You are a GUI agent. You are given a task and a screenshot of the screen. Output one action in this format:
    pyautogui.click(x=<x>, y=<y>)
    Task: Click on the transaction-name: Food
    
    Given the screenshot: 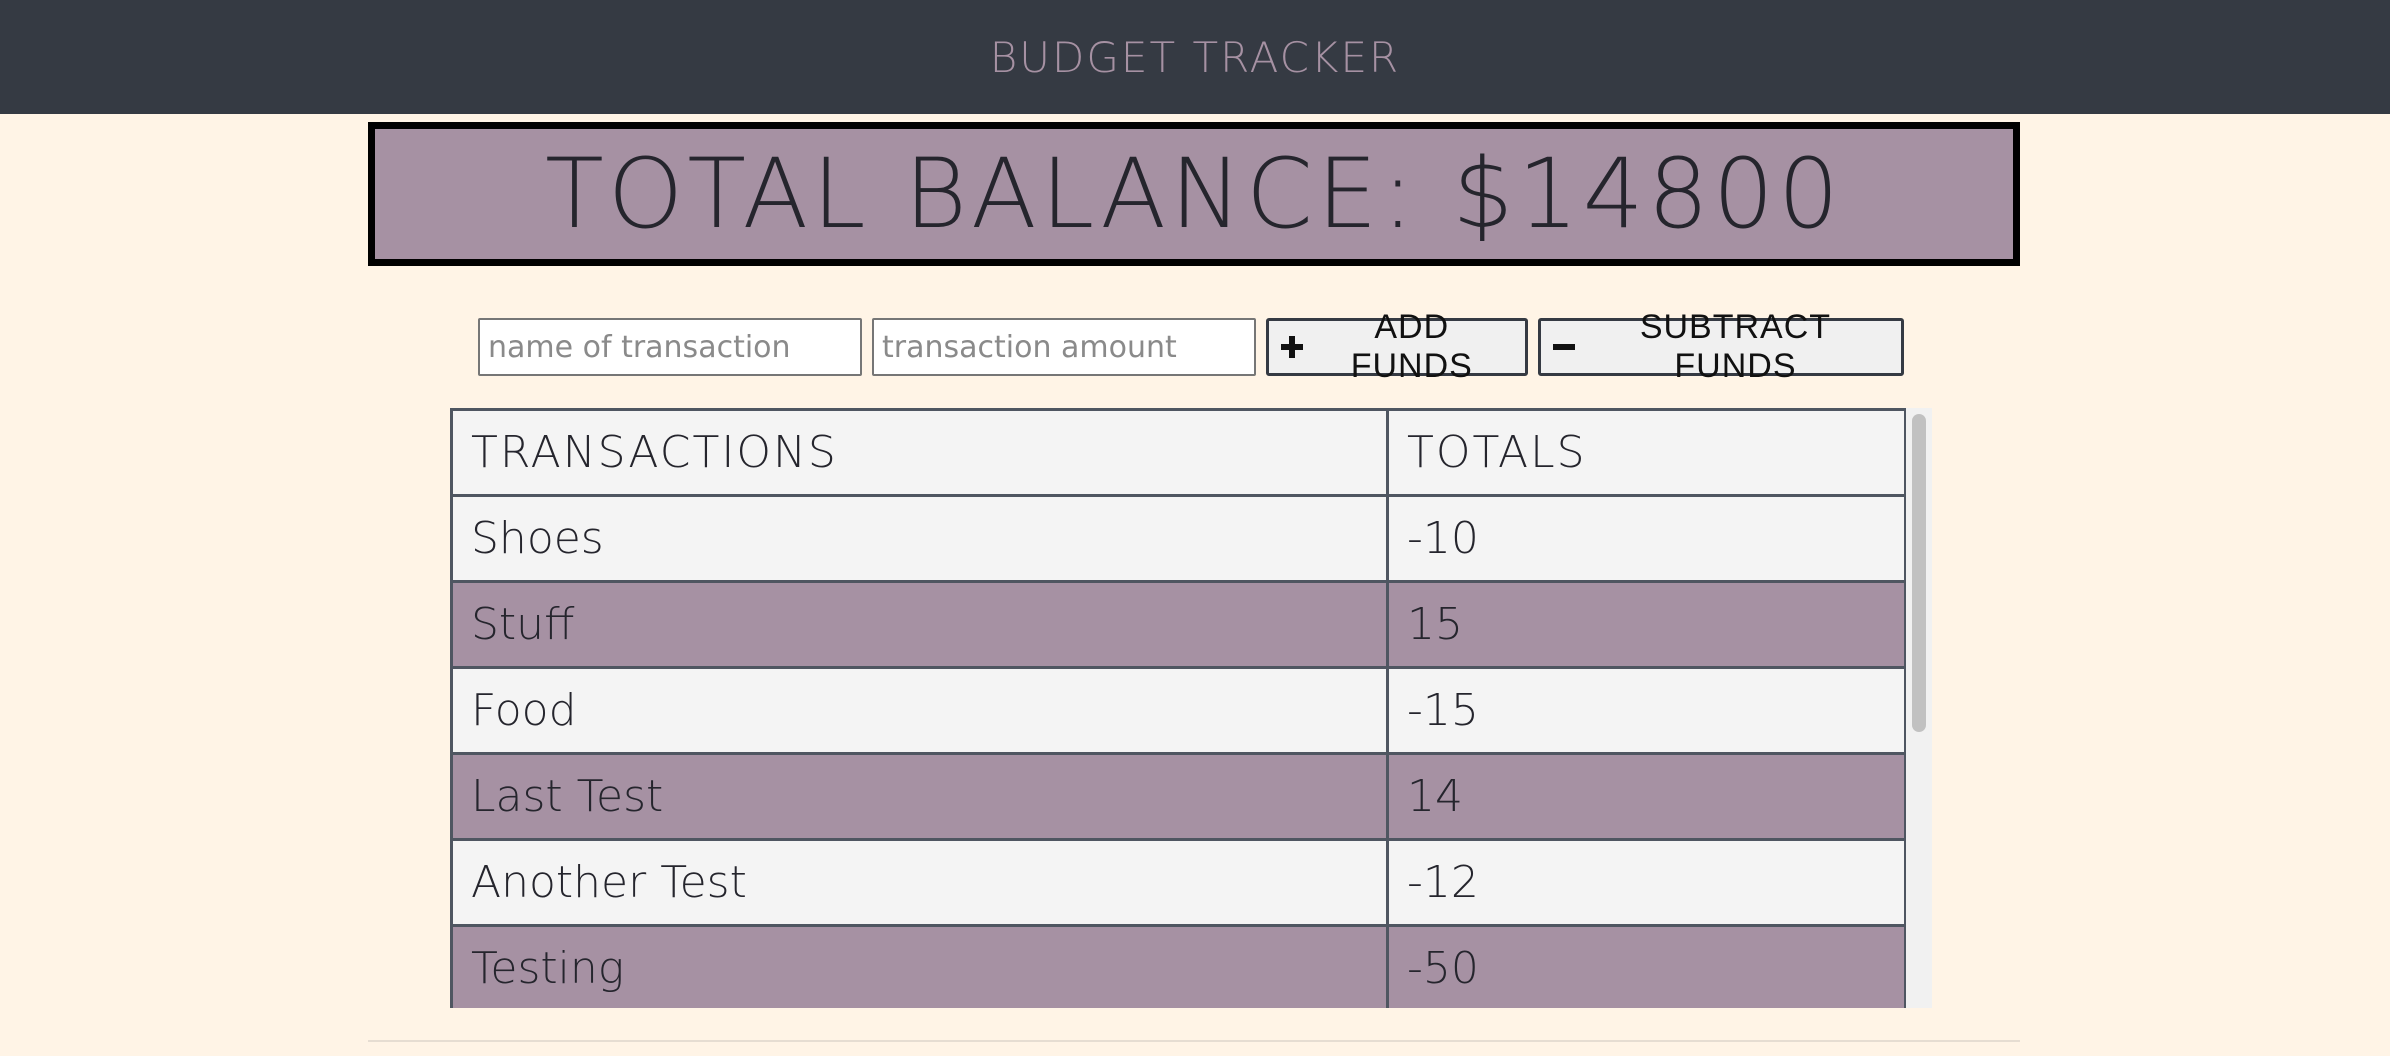 What is the action you would take?
    pyautogui.click(x=919, y=710)
    